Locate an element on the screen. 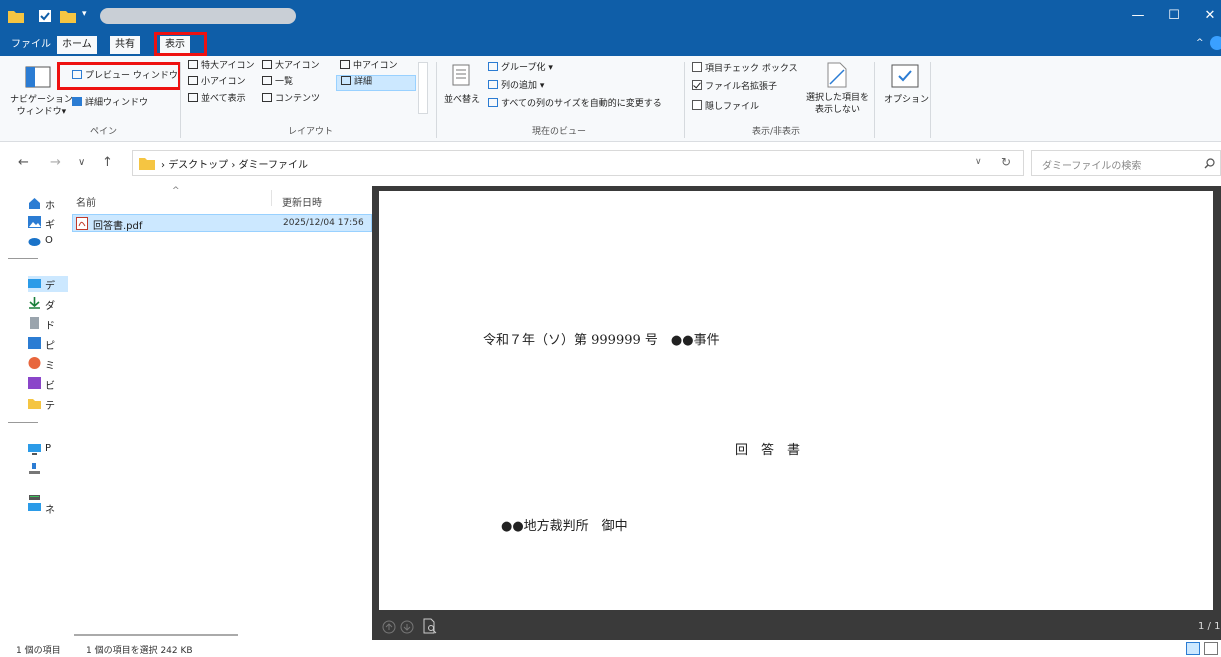  nav-item-music: ミ is located at coordinates (48, 364).